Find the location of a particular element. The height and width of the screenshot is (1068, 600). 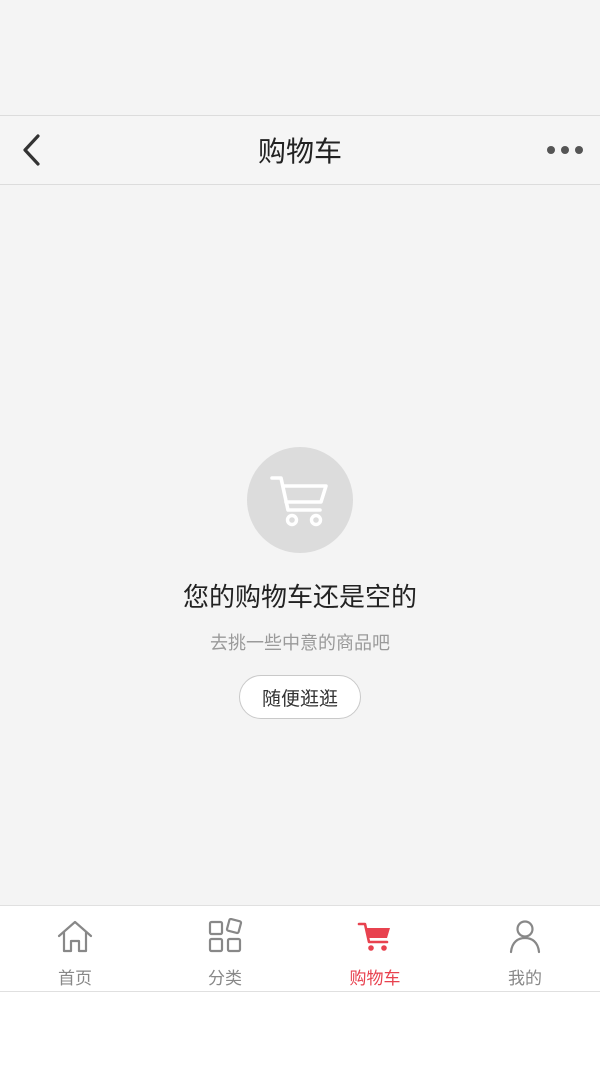

tab-cart: 购物车 is located at coordinates (375, 948).